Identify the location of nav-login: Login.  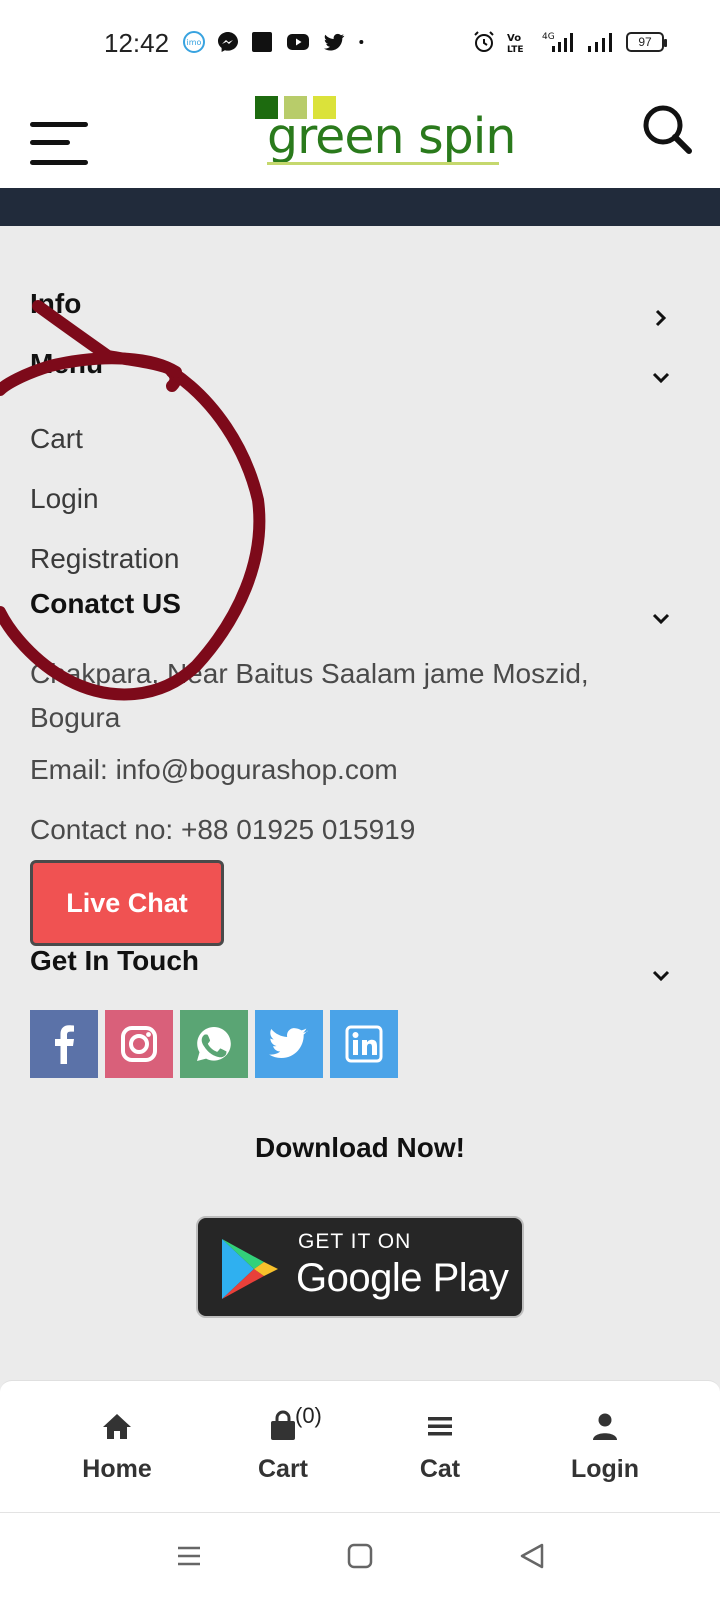
(605, 1446).